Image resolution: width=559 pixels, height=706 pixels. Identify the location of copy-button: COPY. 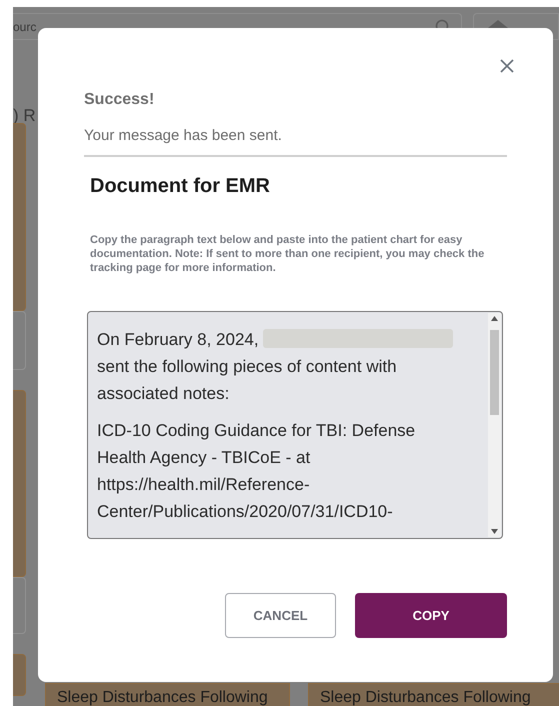
(431, 615).